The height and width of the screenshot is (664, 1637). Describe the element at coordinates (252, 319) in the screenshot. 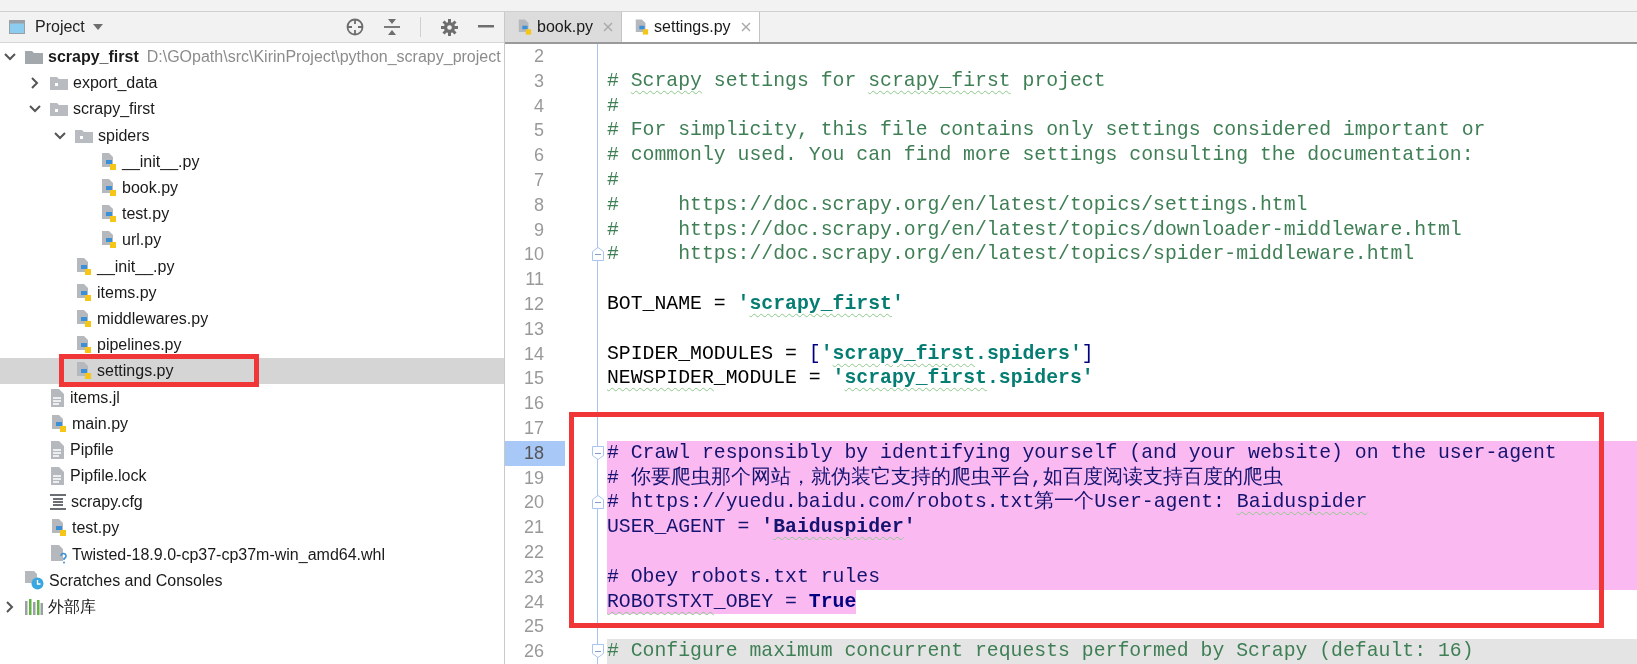

I see `tree-item: middlewares.py` at that location.